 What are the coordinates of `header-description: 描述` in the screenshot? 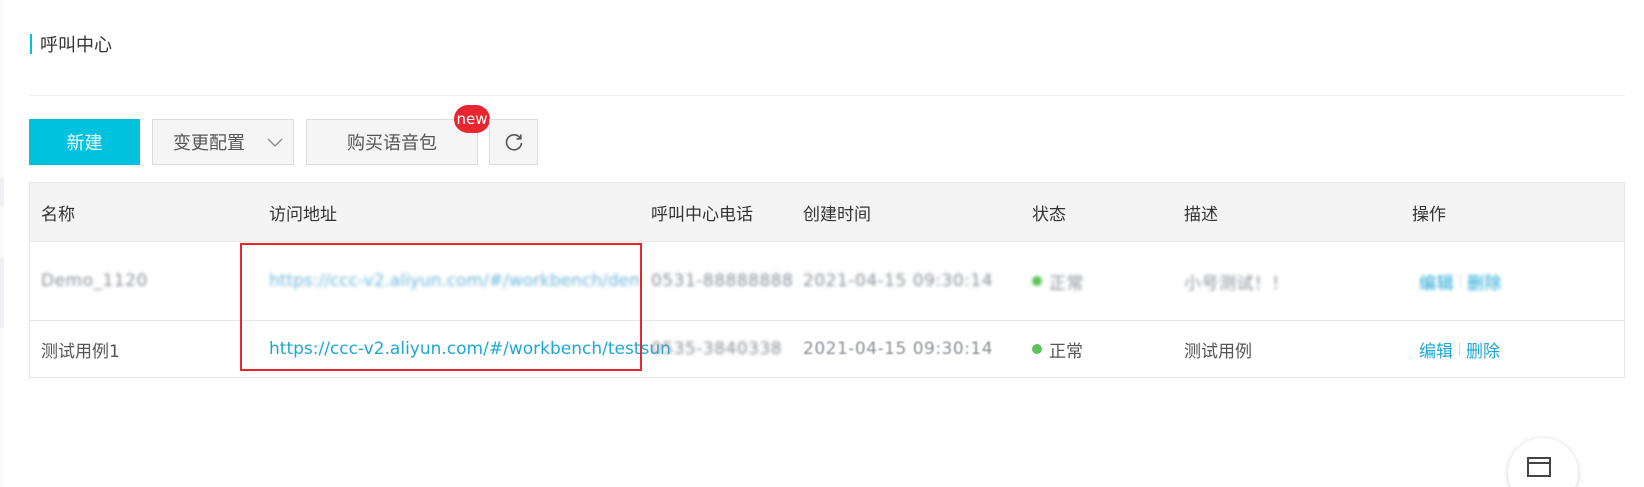 It's located at (1201, 214).